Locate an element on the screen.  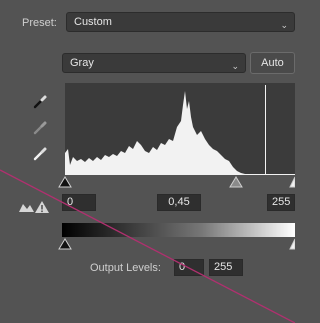
black-point-handle is located at coordinates (65, 182).